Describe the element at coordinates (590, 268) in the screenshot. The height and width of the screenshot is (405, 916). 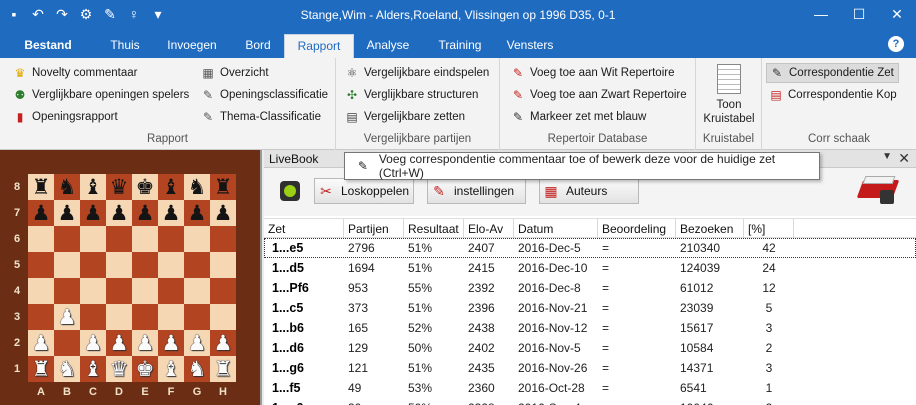
I see `table-row: 1...d5 1694 51% 2415 2016-Dec-10 = 124039 24` at that location.